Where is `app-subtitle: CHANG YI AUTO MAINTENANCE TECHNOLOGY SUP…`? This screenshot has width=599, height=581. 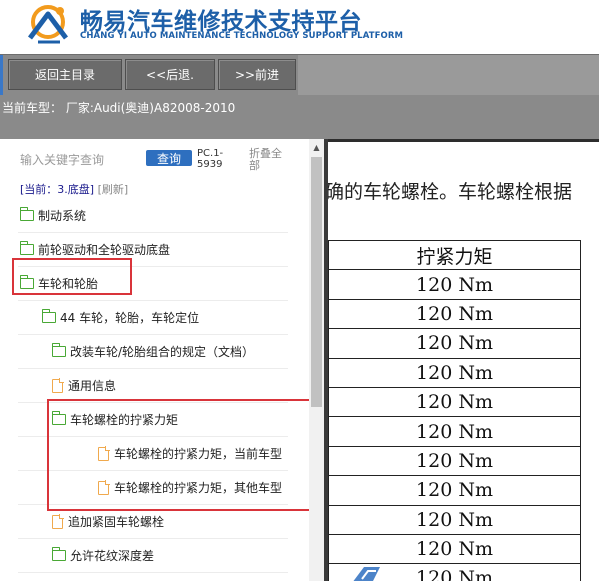
app-subtitle: CHANG YI AUTO MAINTENANCE TECHNOLOGY SUP… is located at coordinates (242, 36).